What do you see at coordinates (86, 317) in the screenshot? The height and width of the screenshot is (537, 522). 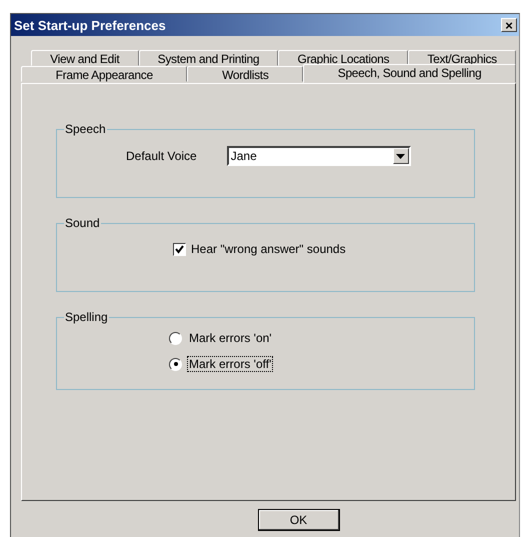 I see `group-title: Spelling` at bounding box center [86, 317].